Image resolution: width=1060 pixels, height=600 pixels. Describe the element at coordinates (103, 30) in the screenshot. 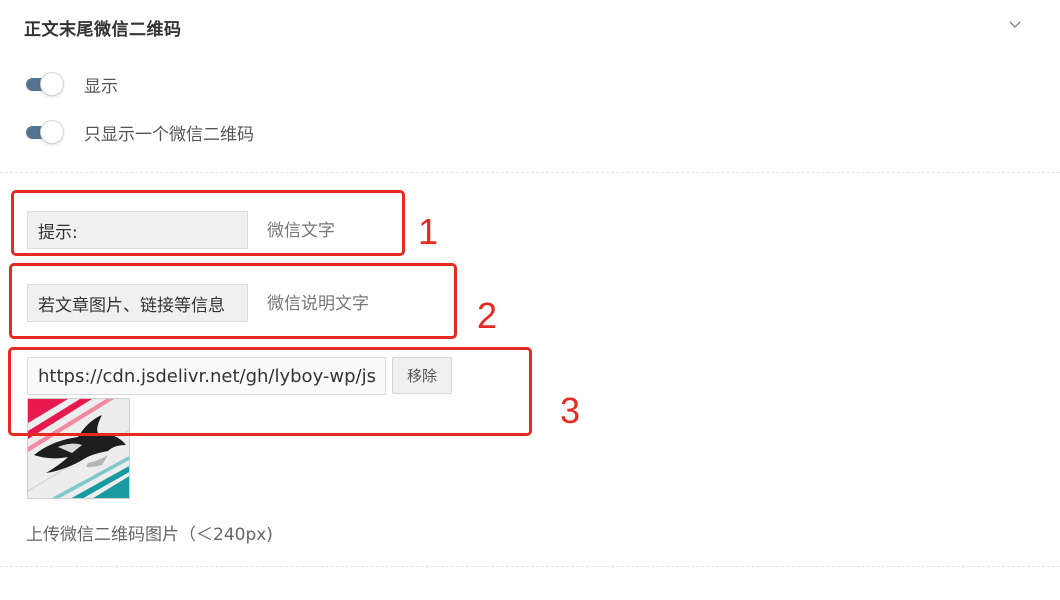

I see `section-title: 正文末尾微信二维码` at that location.